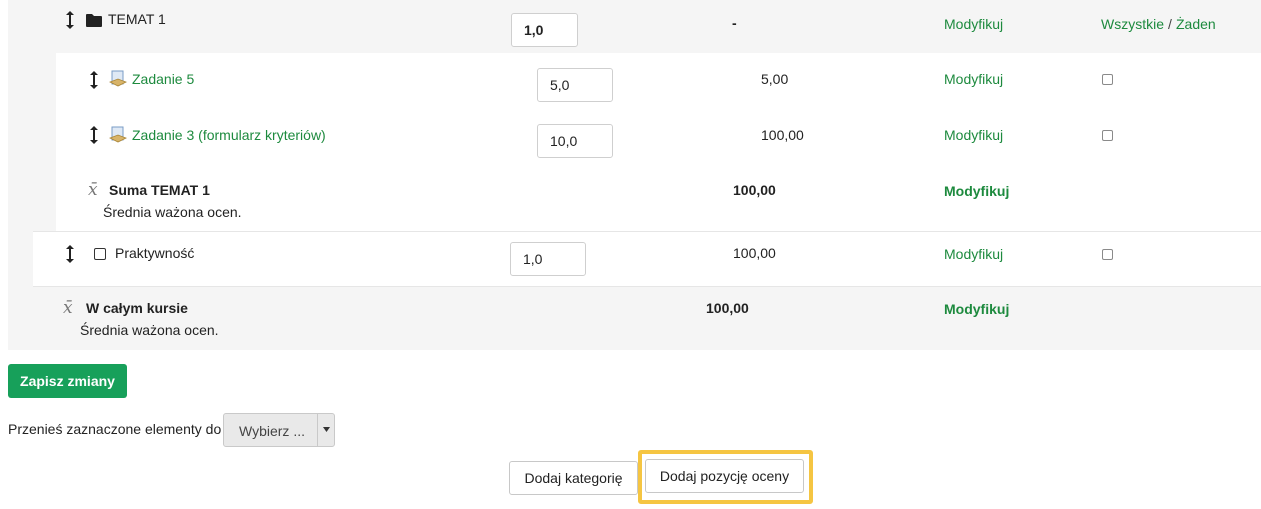 The image size is (1261, 509). I want to click on category-total-desc: Średnia ważona ocen., so click(172, 212).